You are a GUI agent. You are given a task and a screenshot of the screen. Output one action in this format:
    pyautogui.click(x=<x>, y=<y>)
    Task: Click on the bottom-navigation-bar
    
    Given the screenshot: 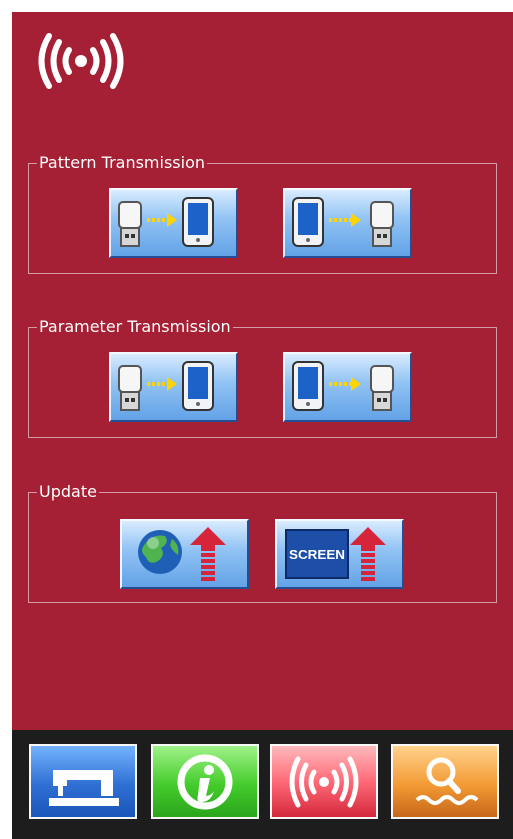 What is the action you would take?
    pyautogui.click(x=262, y=784)
    